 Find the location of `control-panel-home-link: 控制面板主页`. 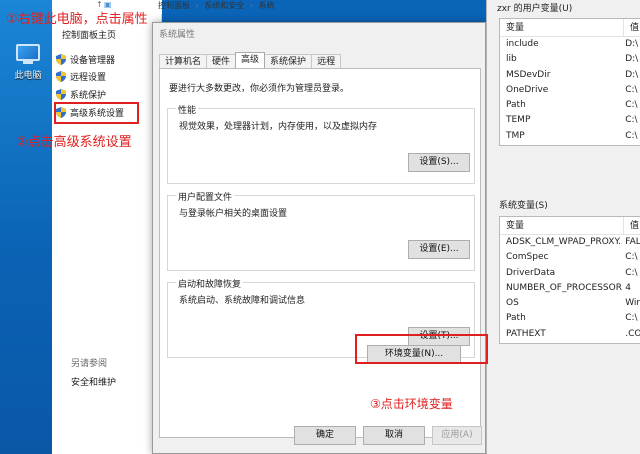

control-panel-home-link: 控制面板主页 is located at coordinates (89, 34).